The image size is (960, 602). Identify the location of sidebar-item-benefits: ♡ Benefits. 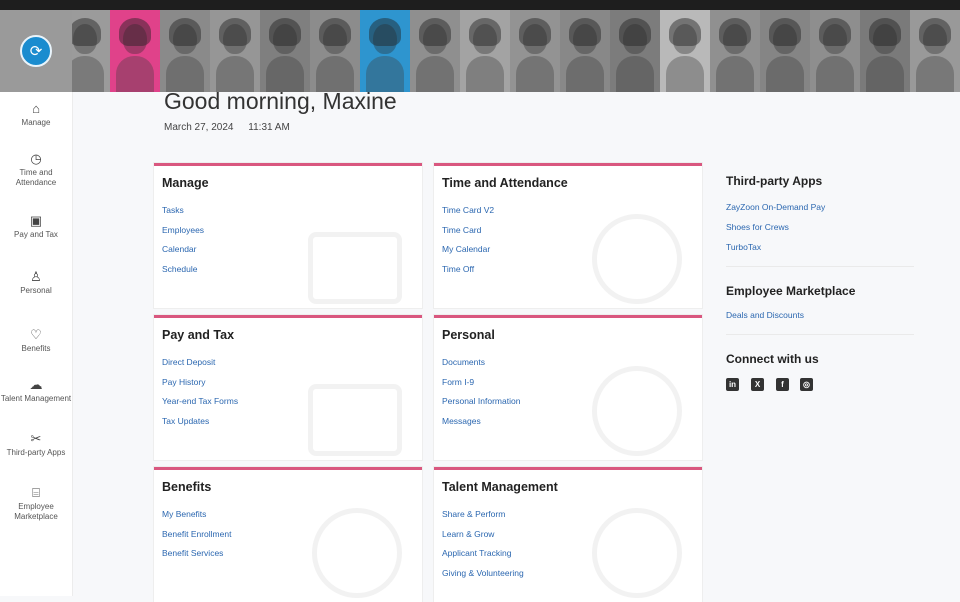
(36, 341).